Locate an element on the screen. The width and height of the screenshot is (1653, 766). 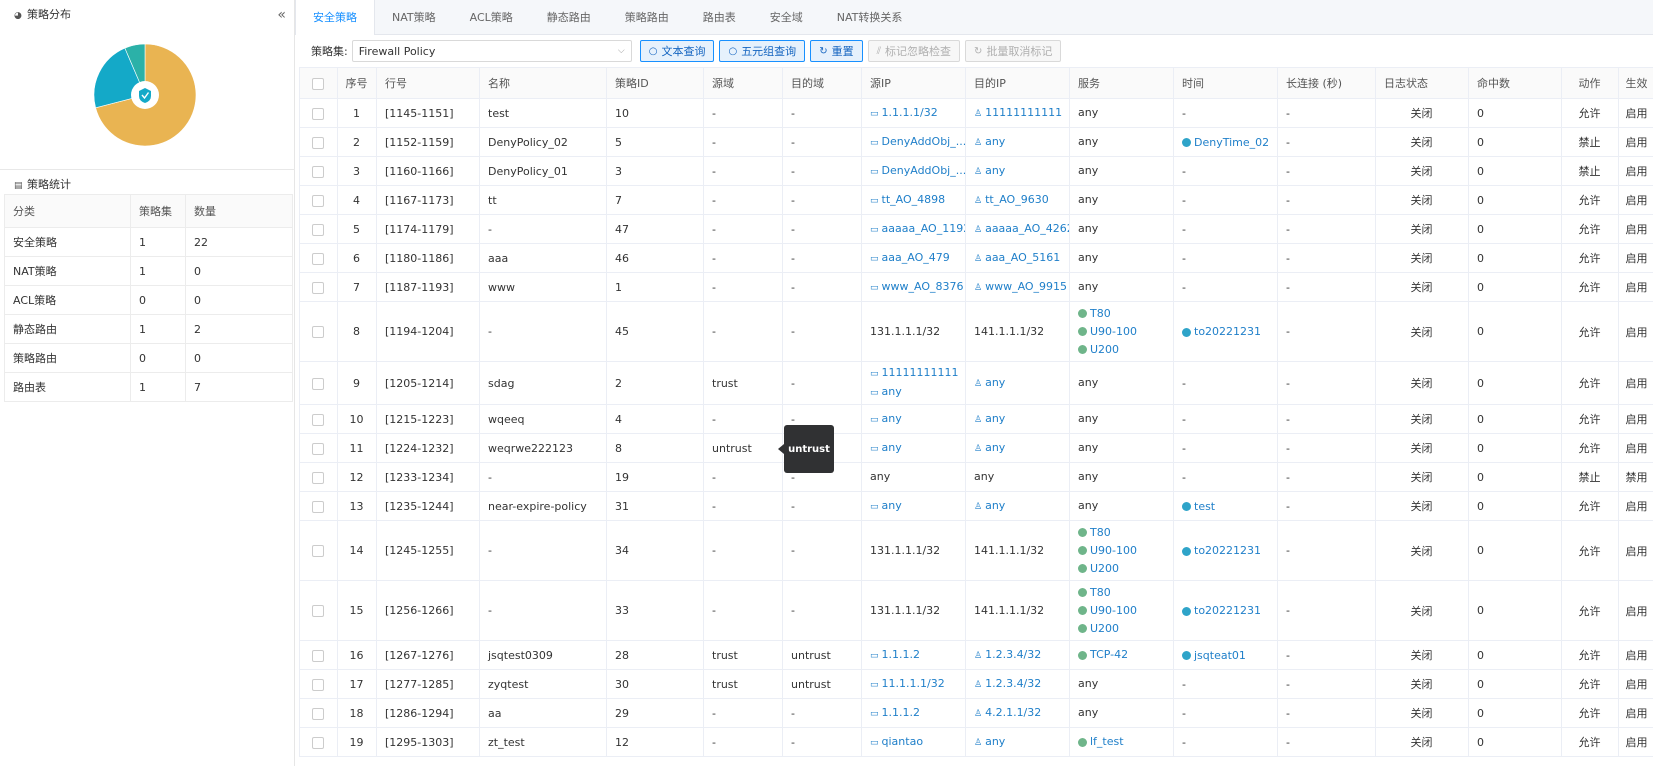
col-header-7: 目的IP is located at coordinates (1017, 83).